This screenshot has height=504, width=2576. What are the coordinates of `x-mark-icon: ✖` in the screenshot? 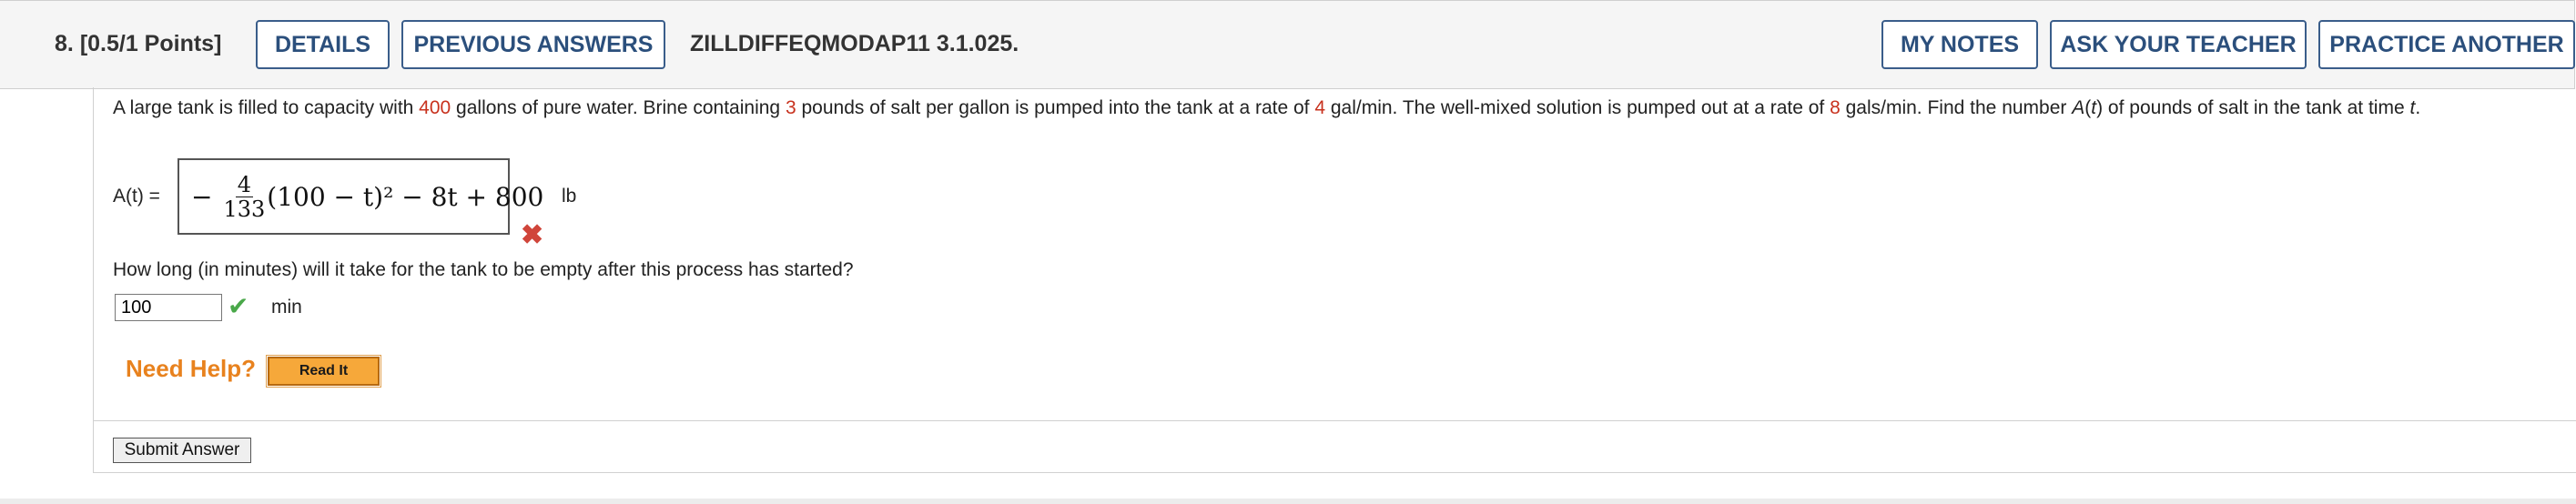 It's located at (532, 235).